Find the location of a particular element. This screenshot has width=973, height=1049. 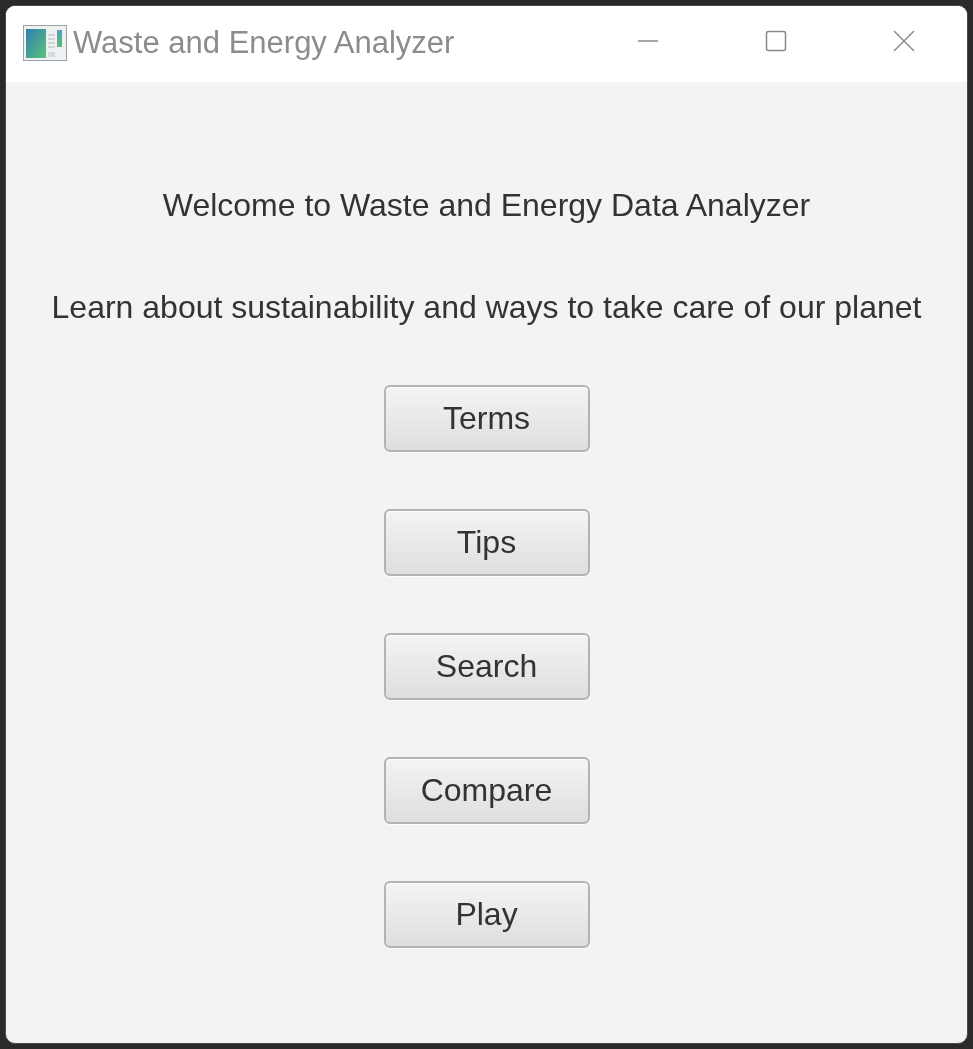

subtitle-text: Learn about sustainability and ways to take care of our planet is located at coordinates (486, 307).